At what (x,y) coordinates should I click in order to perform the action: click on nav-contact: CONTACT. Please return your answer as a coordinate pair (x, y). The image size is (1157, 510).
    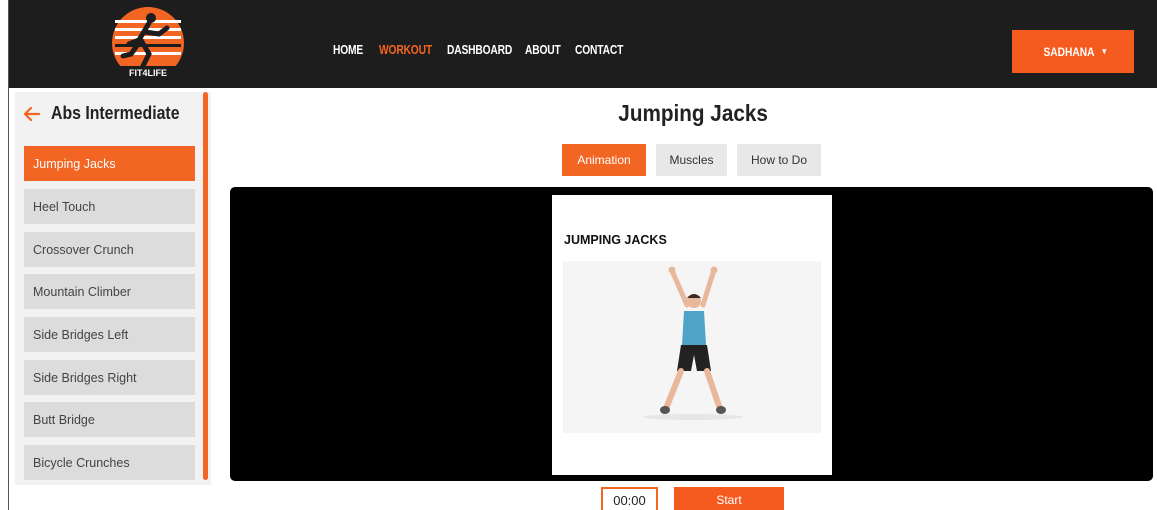
    Looking at the image, I should click on (601, 50).